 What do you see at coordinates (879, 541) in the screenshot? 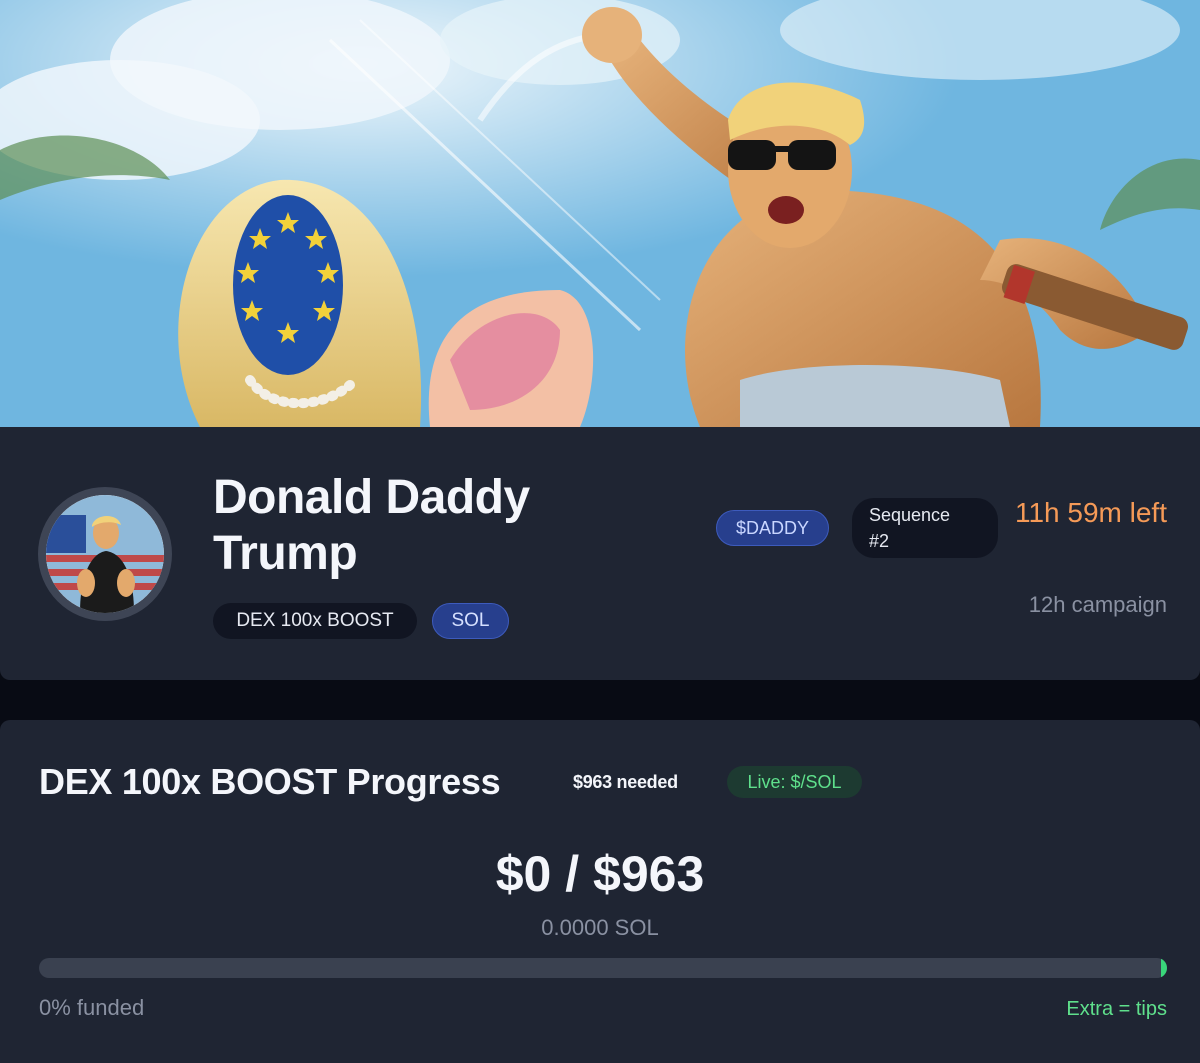
I see `sequence-number: #2` at bounding box center [879, 541].